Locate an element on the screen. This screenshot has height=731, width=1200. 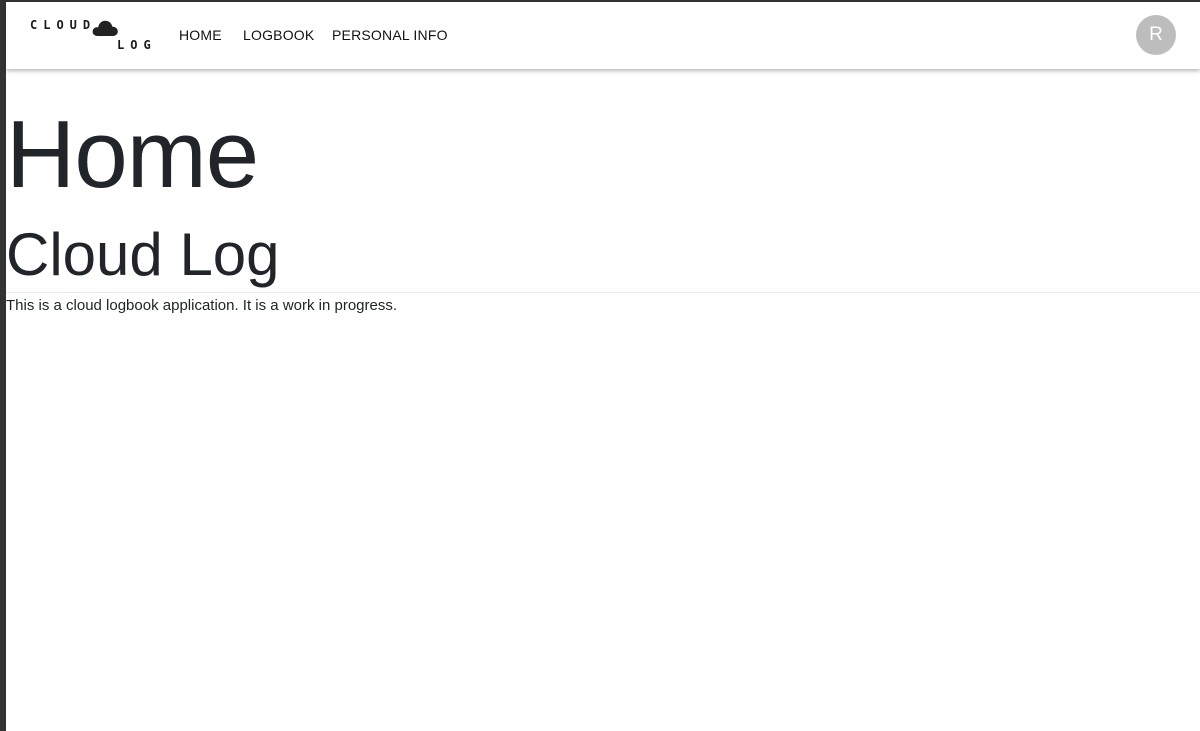
logo: CLOUD LOG is located at coordinates (92, 36).